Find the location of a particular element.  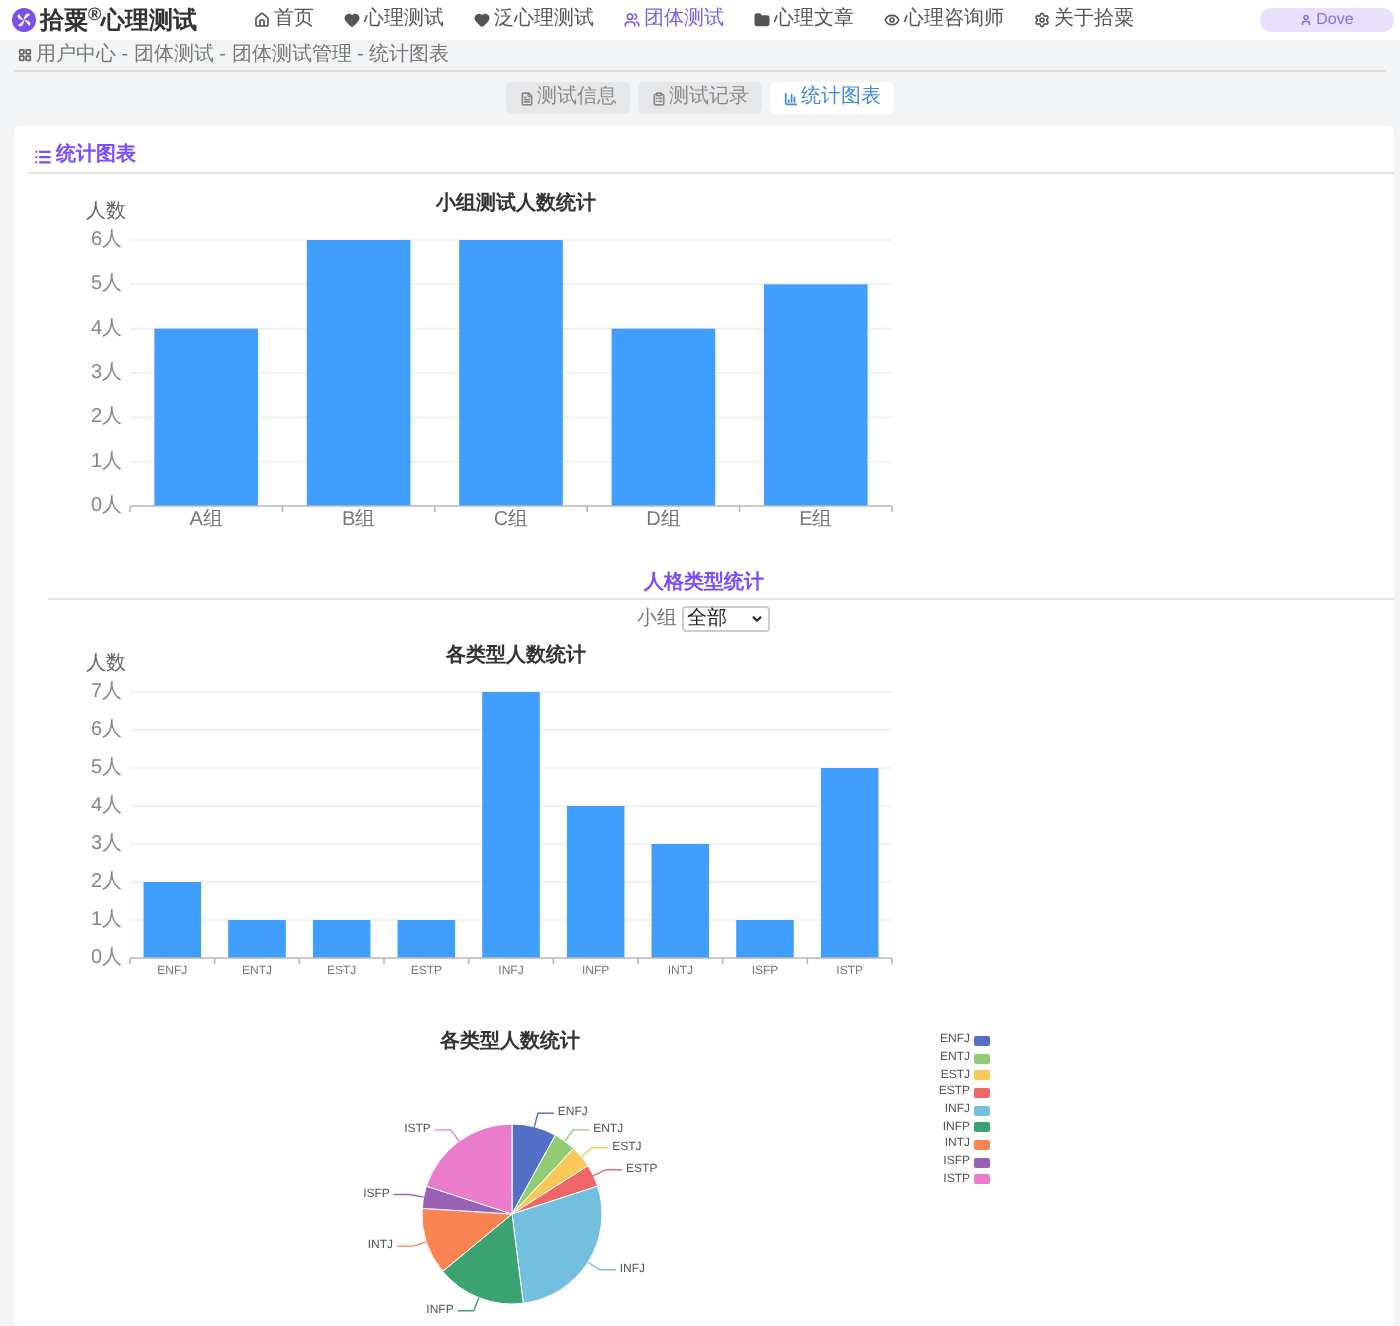

category-label: D组 is located at coordinates (663, 519).